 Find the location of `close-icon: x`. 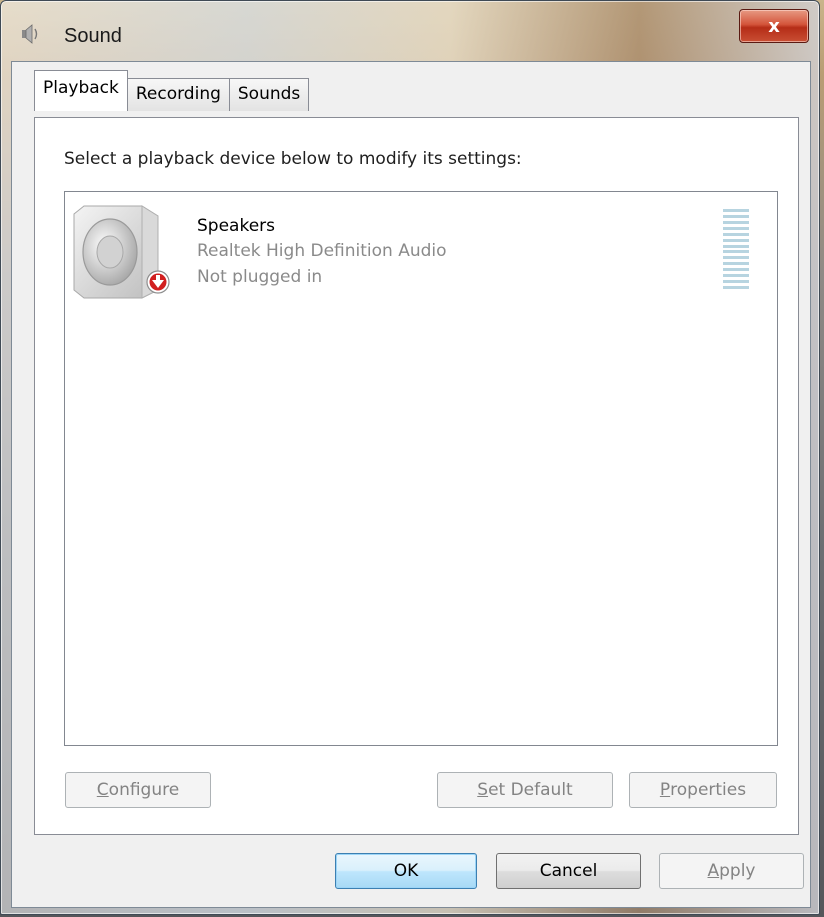

close-icon: x is located at coordinates (774, 26).